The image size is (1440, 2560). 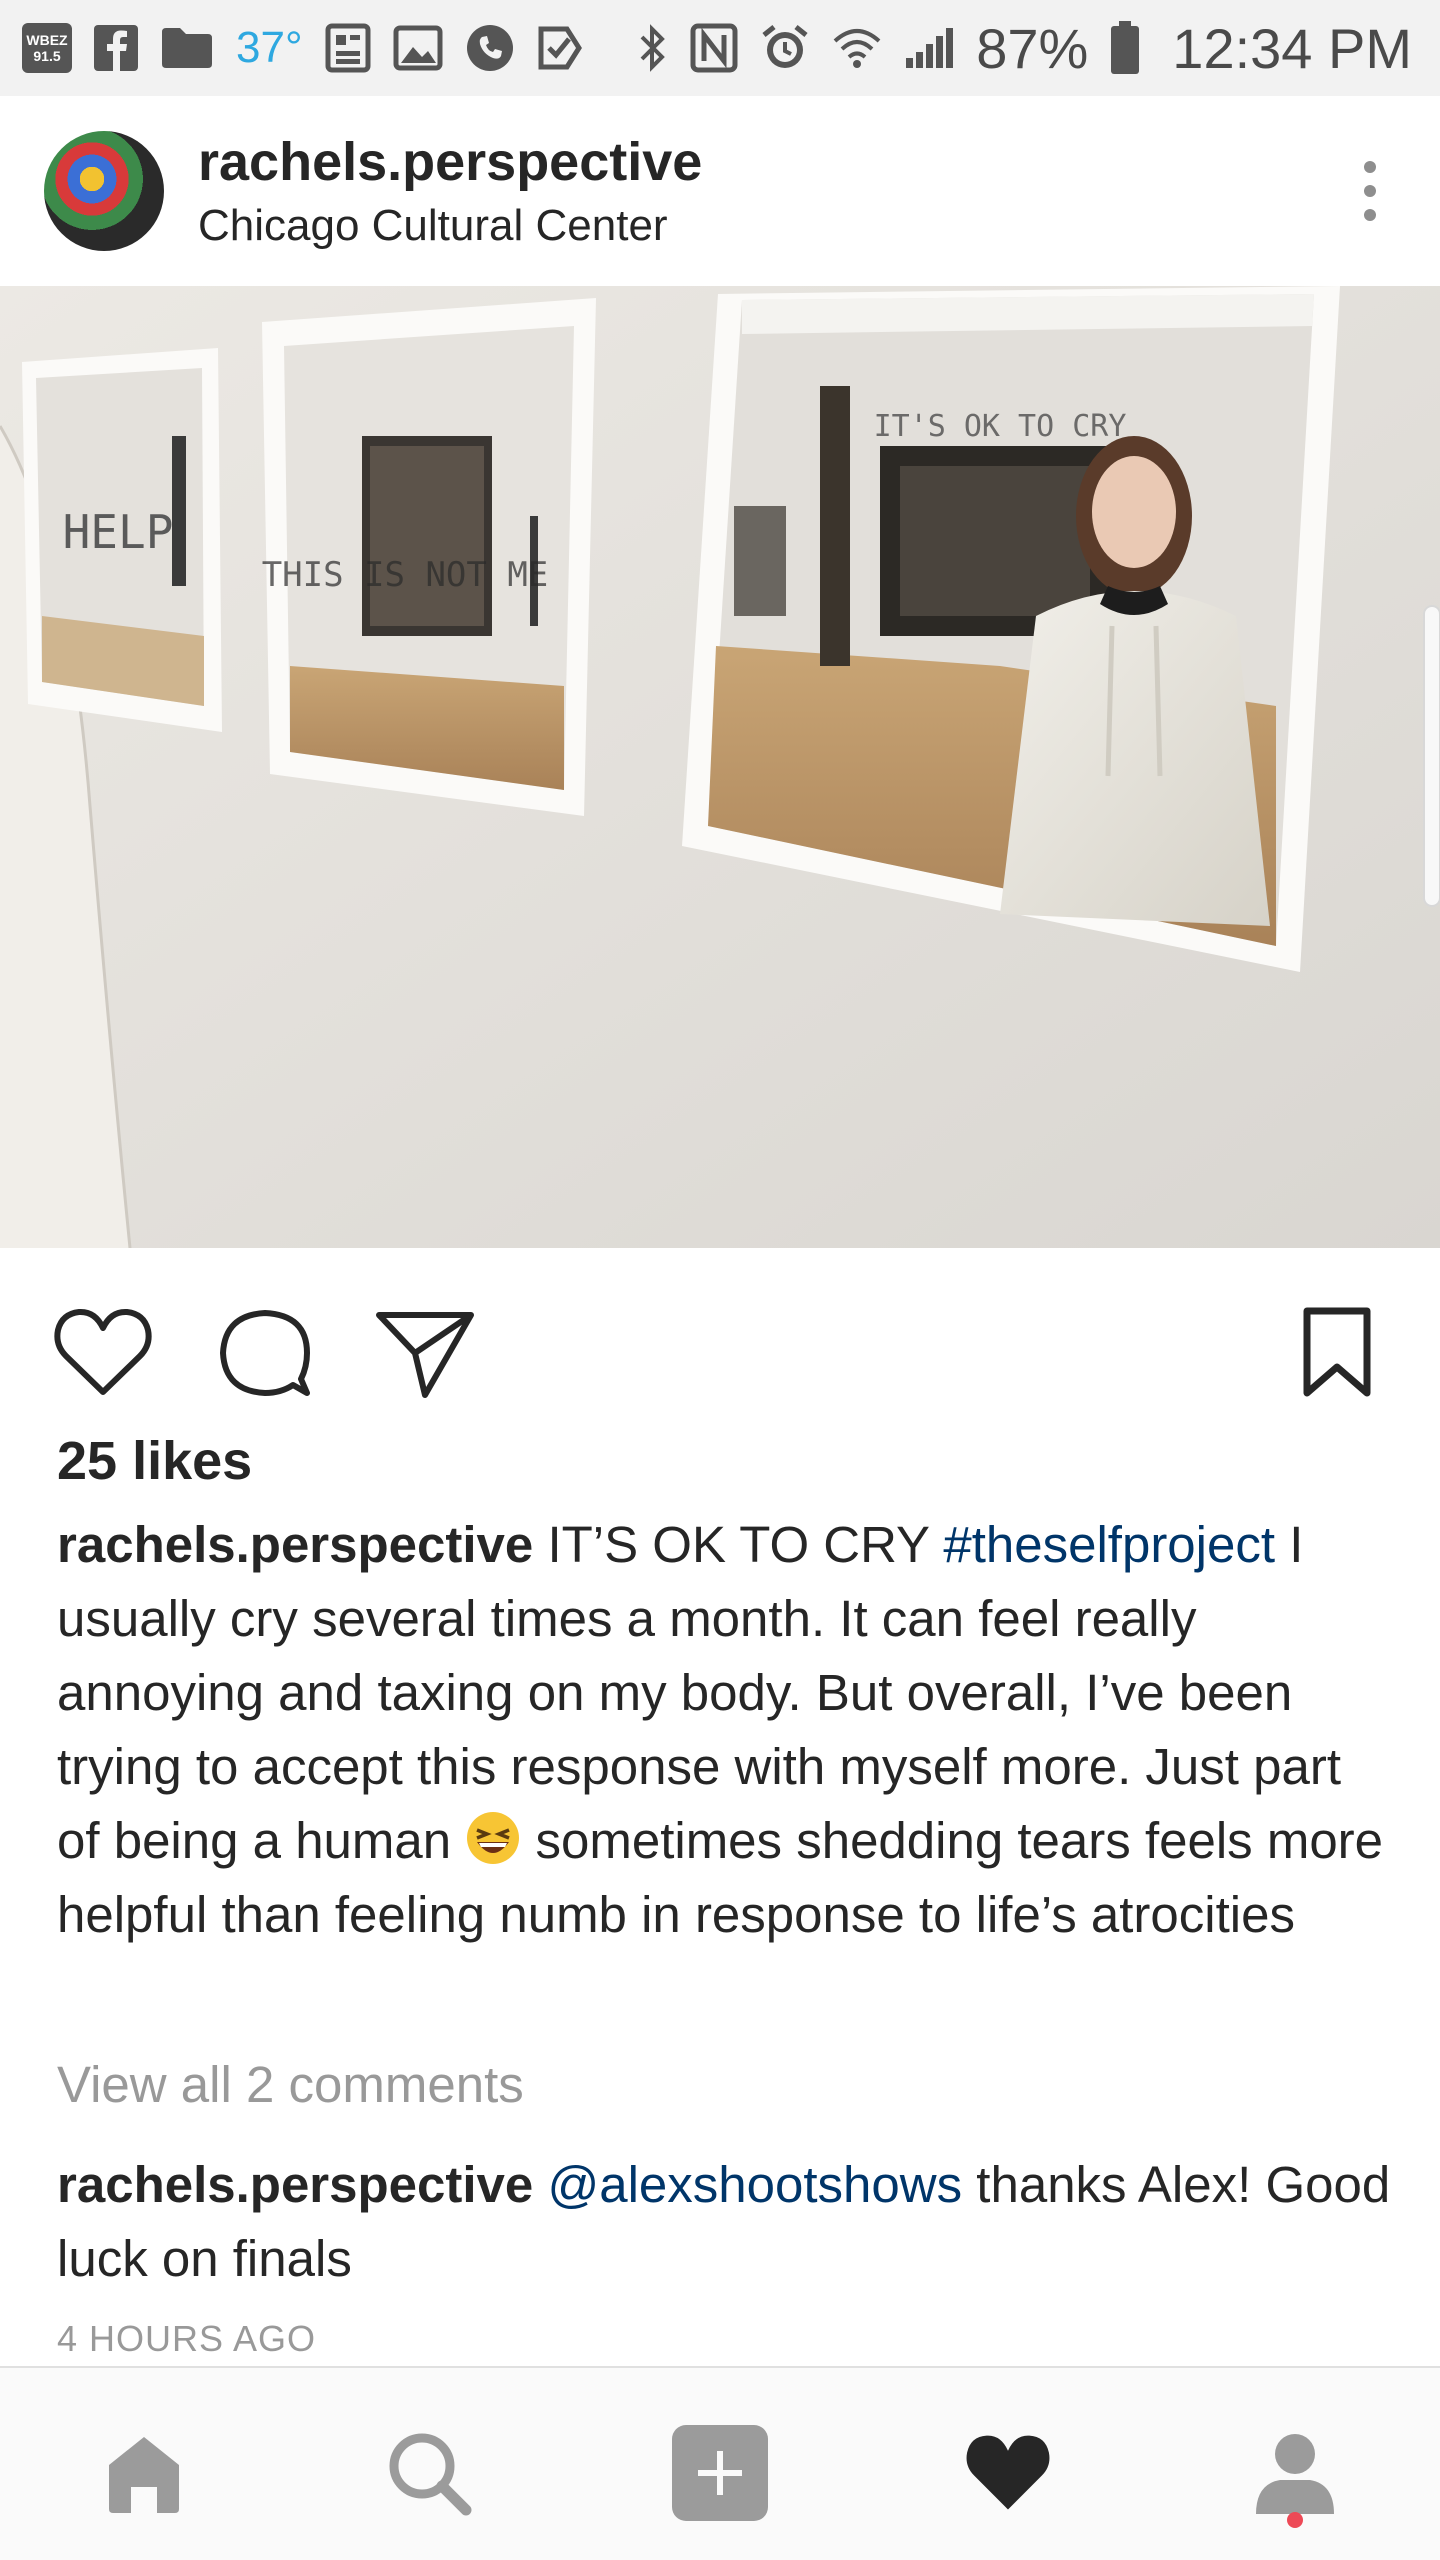 I want to click on like-button, so click(x=103, y=1353).